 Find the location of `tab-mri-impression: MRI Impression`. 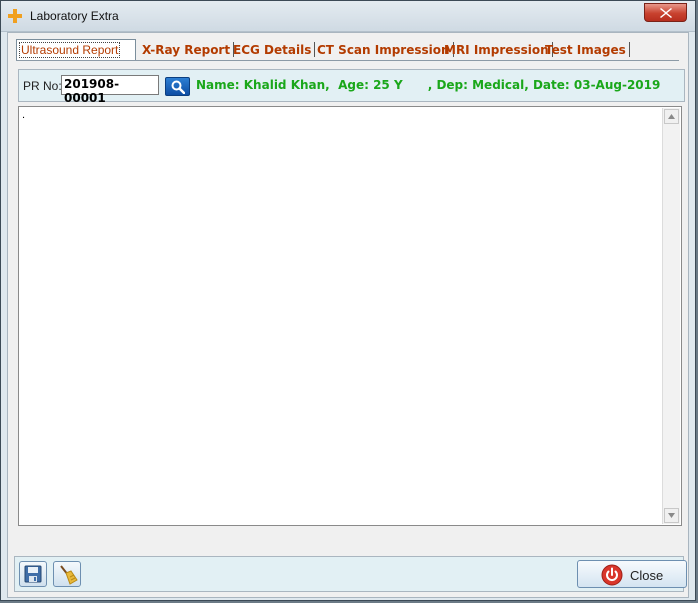

tab-mri-impression: MRI Impression is located at coordinates (498, 50).